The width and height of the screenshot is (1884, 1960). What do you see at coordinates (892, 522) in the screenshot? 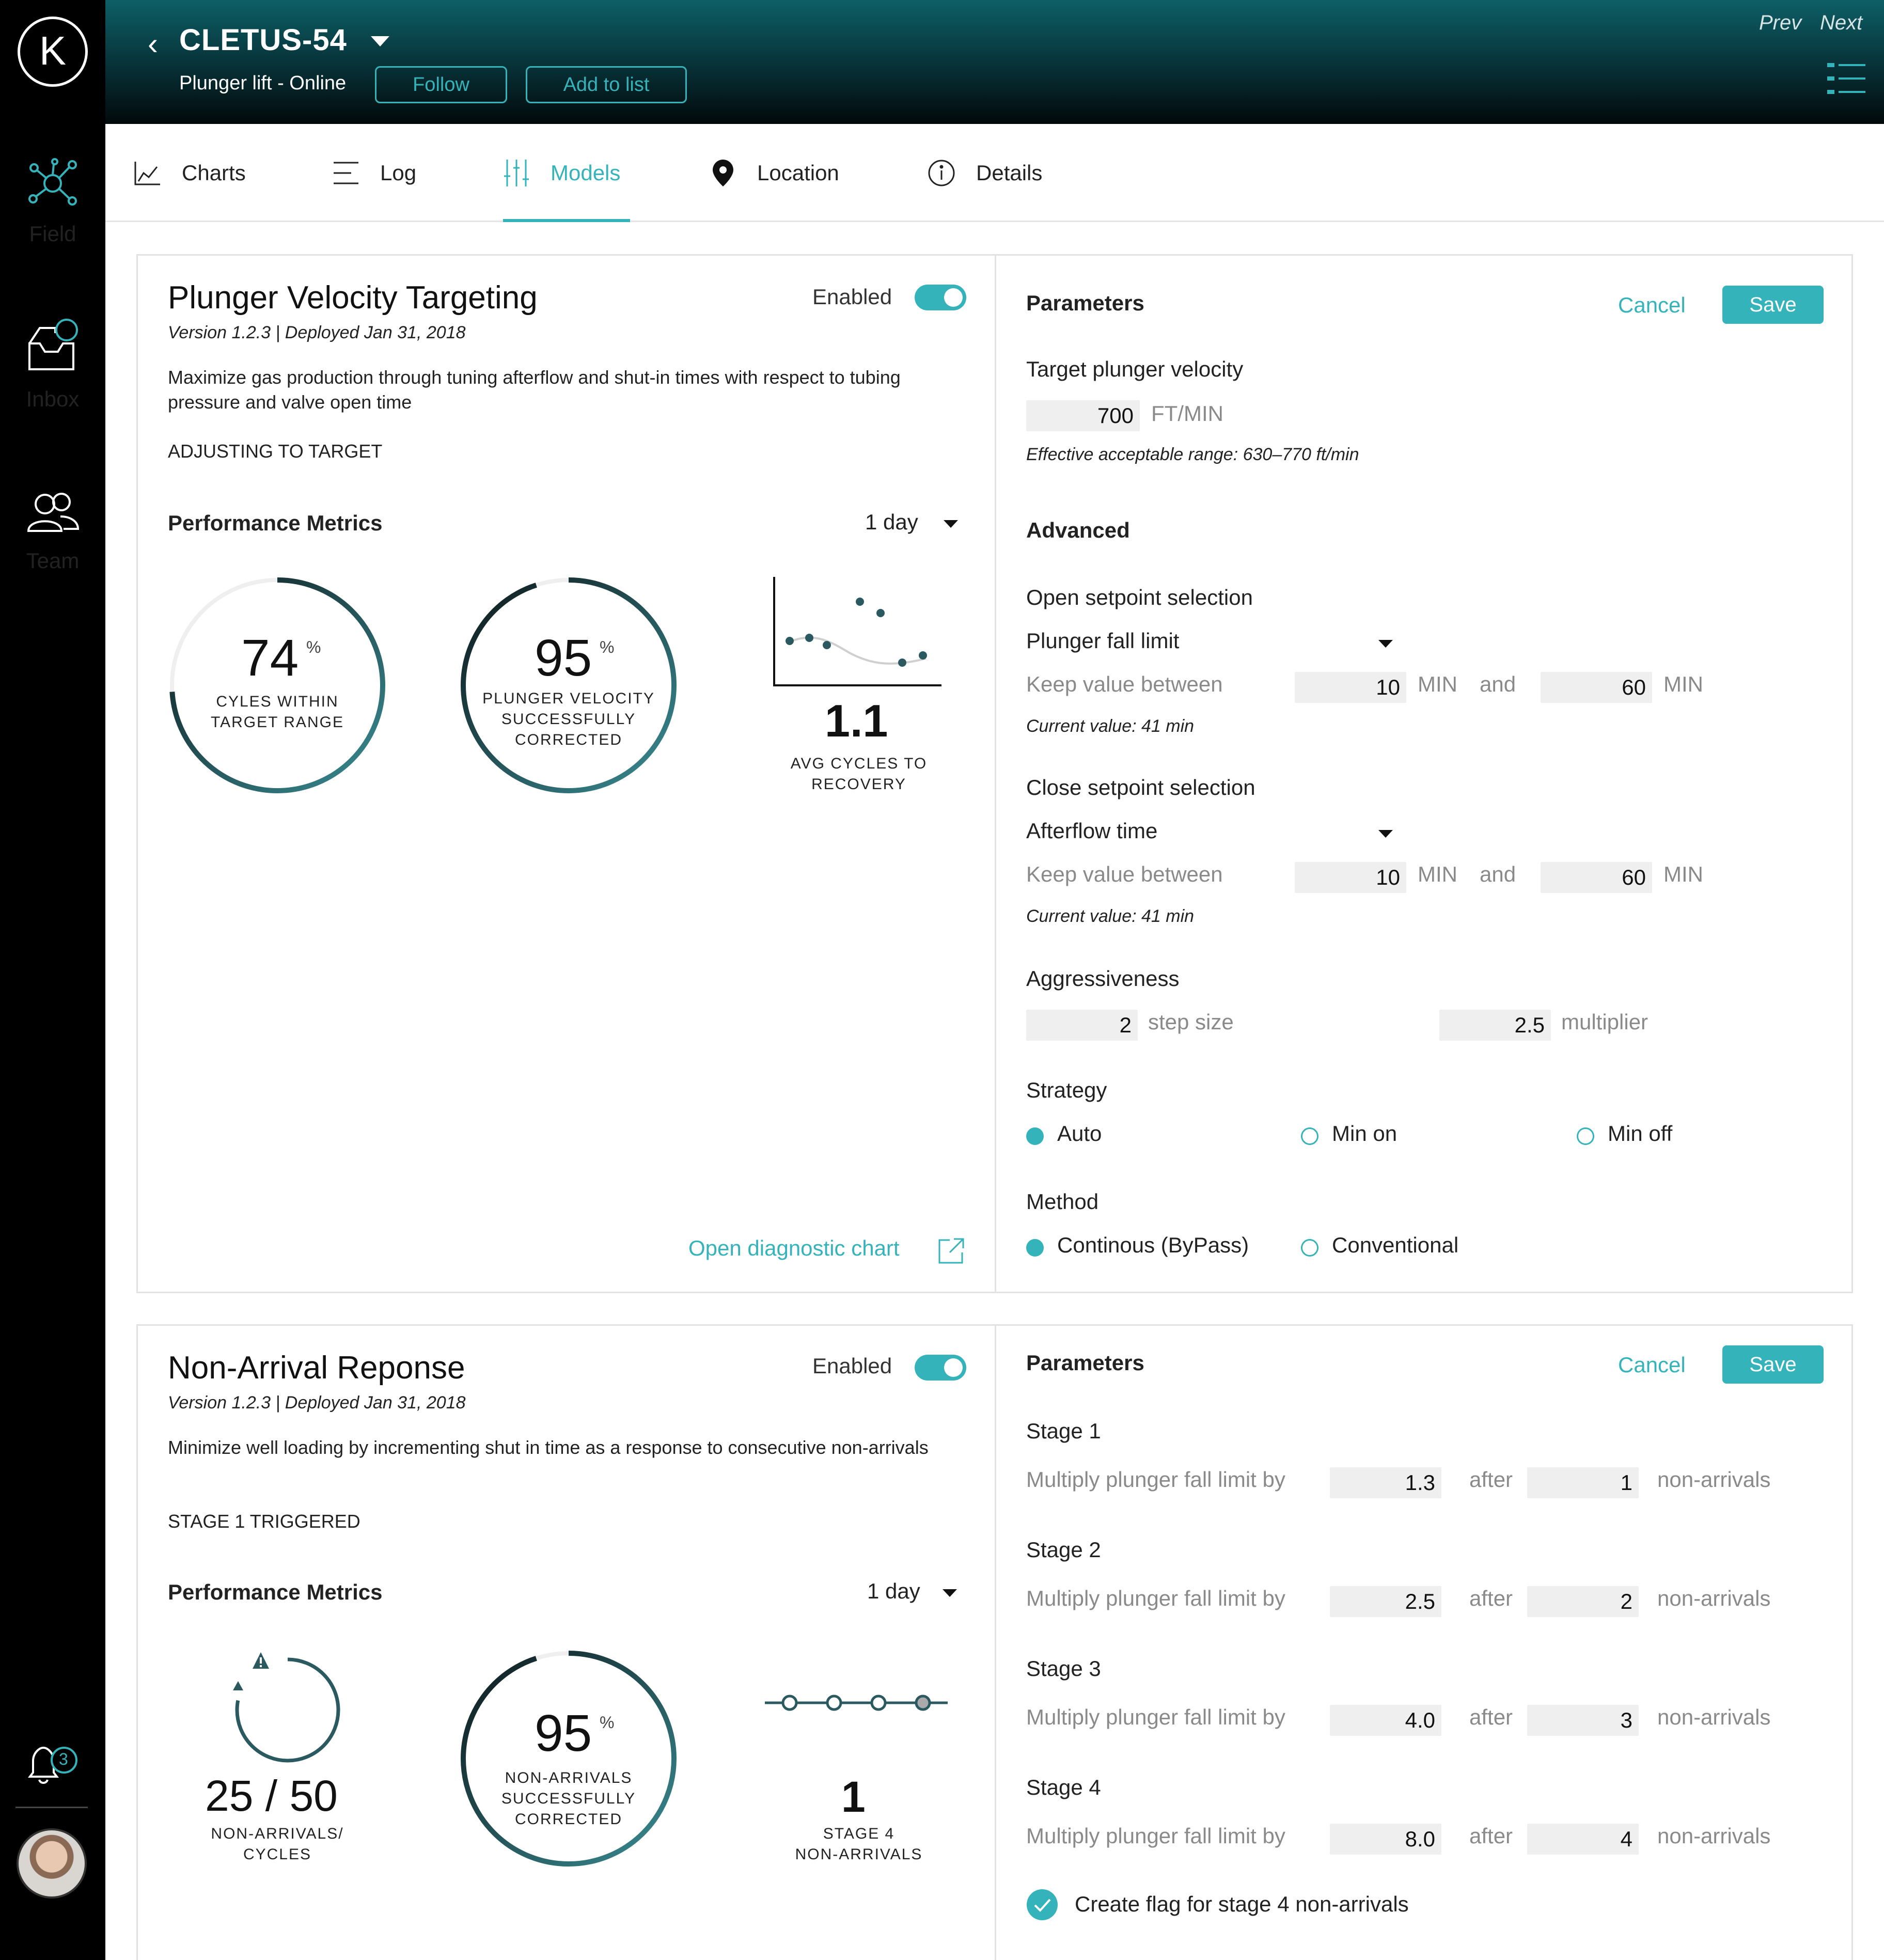
I see `period-select: 1 day` at bounding box center [892, 522].